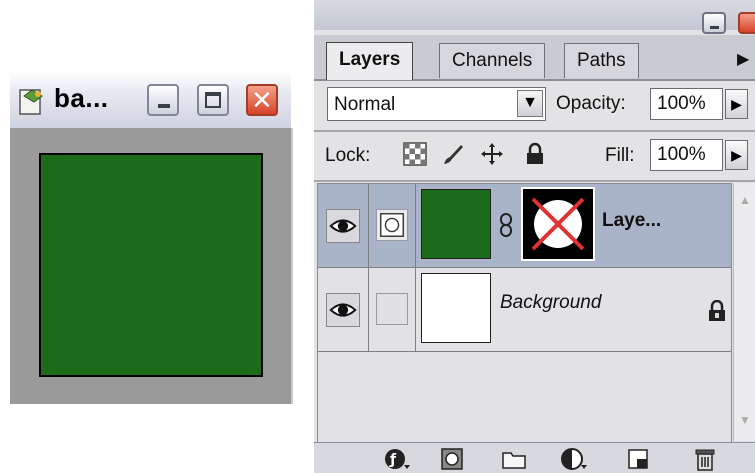 This screenshot has width=755, height=473. What do you see at coordinates (574, 459) in the screenshot?
I see `adjustment-layer-icon` at bounding box center [574, 459].